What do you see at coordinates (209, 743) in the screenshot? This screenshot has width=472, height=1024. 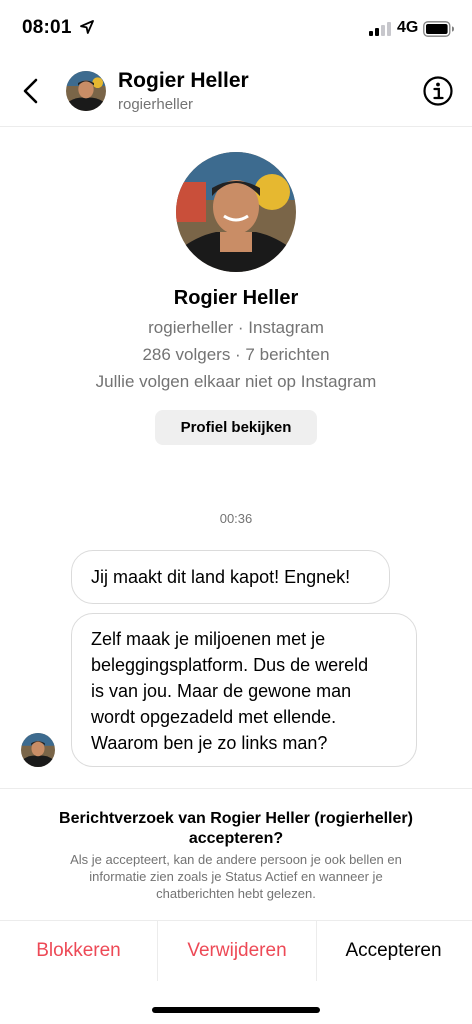 I see `message-line: Waarom ben je zo links man?` at bounding box center [209, 743].